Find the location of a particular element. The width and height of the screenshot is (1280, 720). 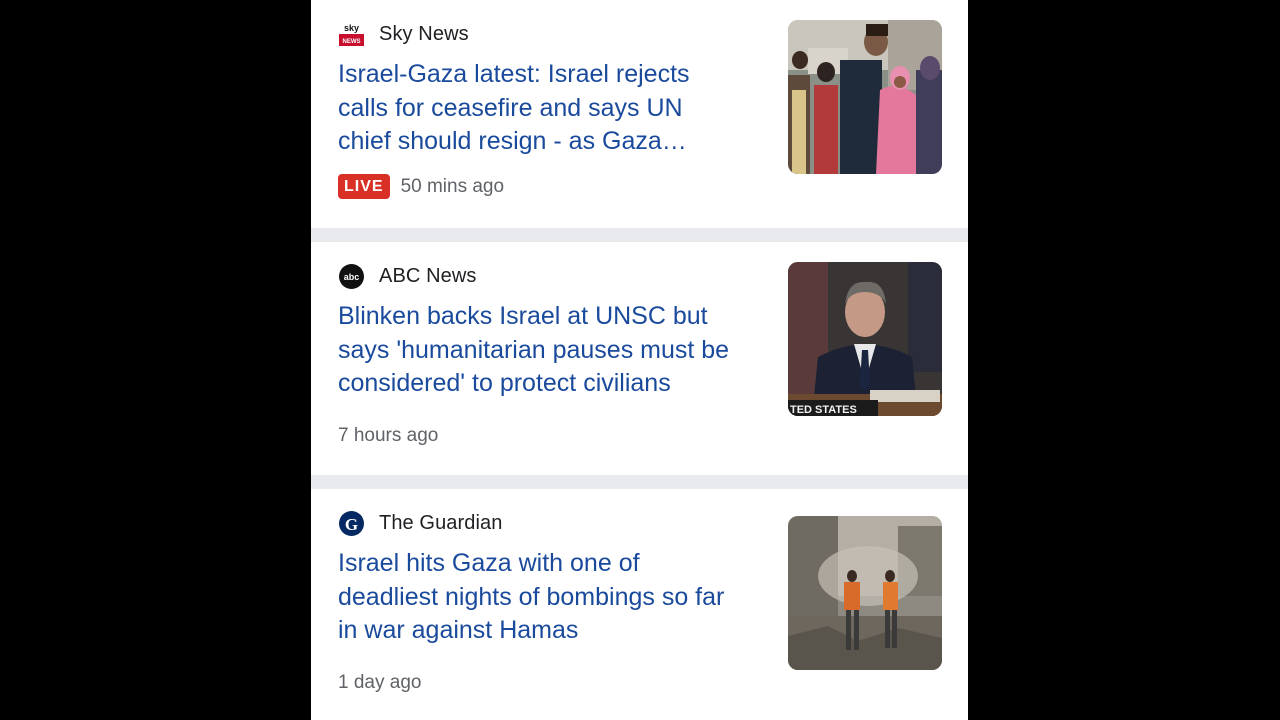

headline-line: Israel hits Gaza with one of is located at coordinates (489, 563).